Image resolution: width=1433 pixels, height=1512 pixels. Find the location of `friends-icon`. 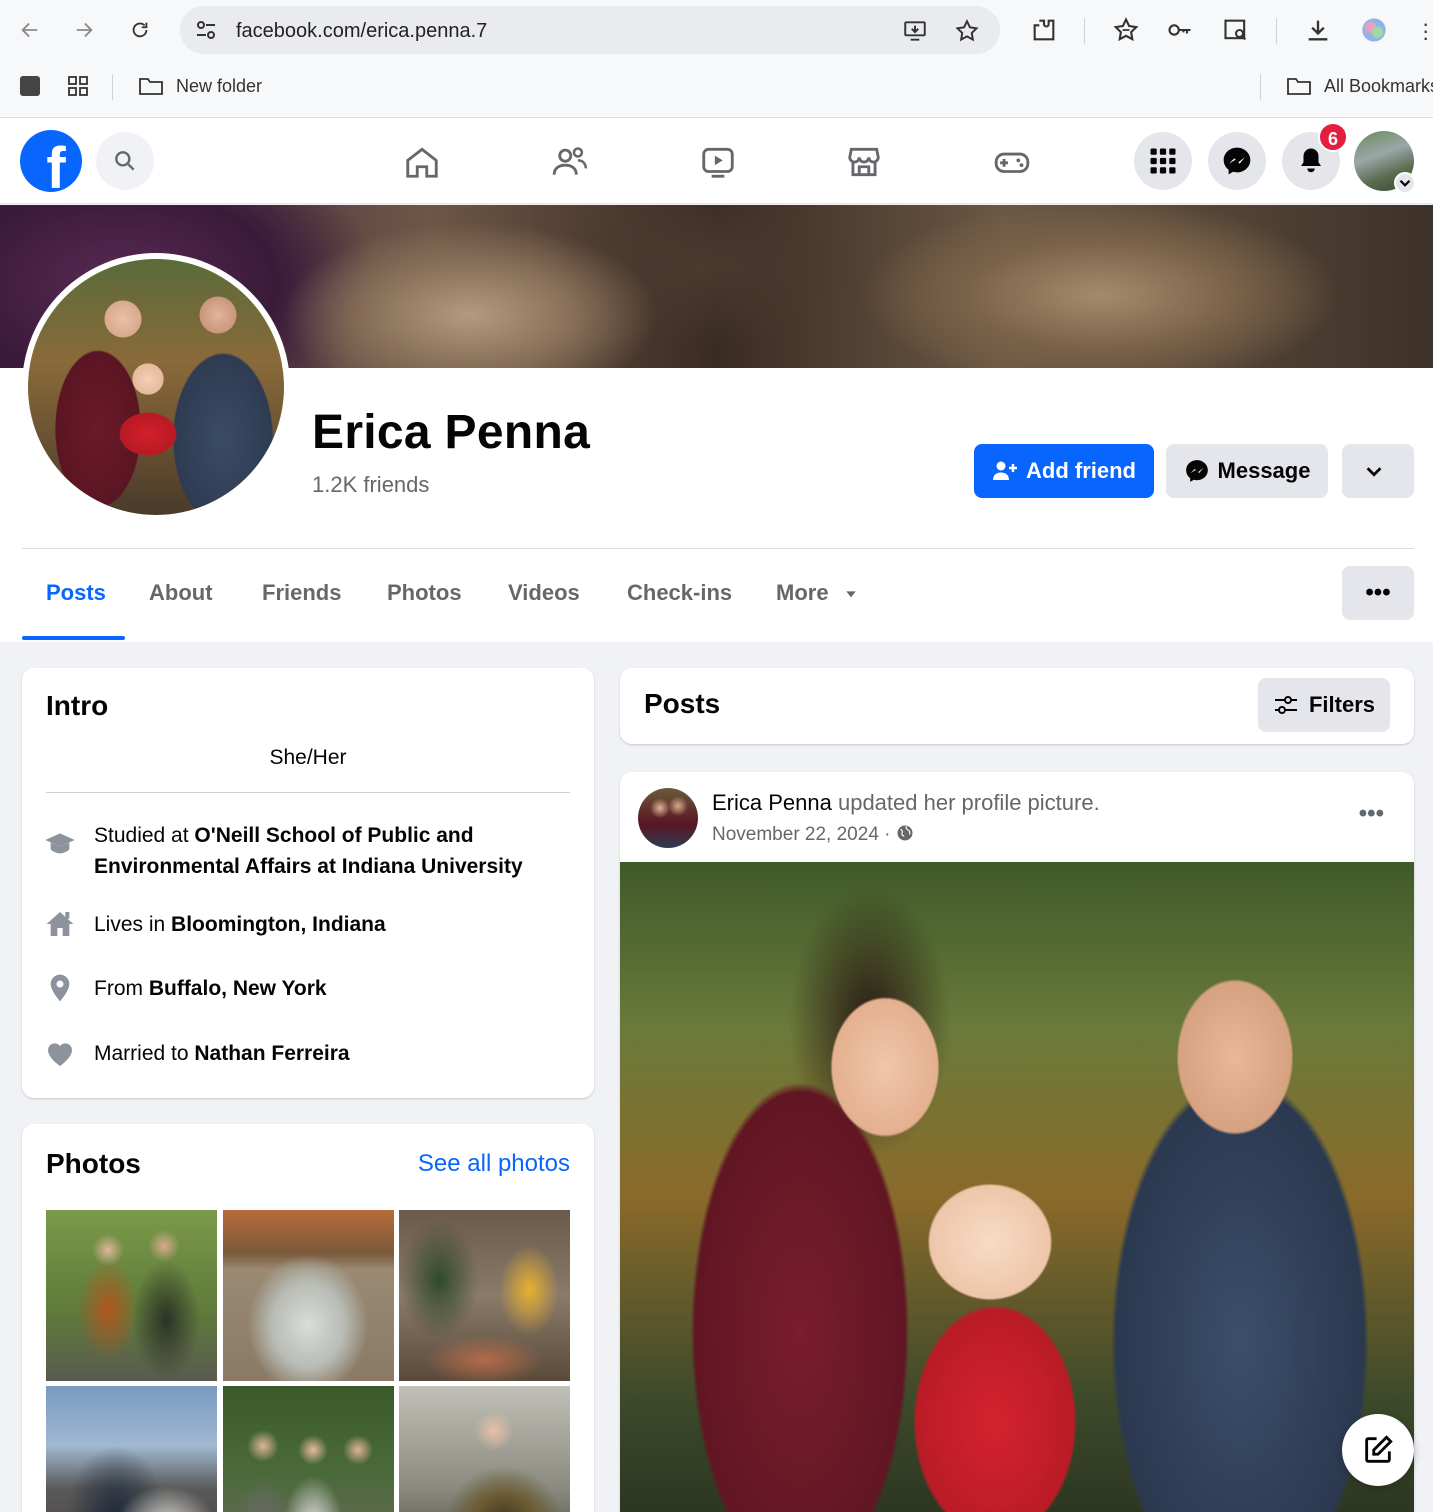

friends-icon is located at coordinates (570, 161).